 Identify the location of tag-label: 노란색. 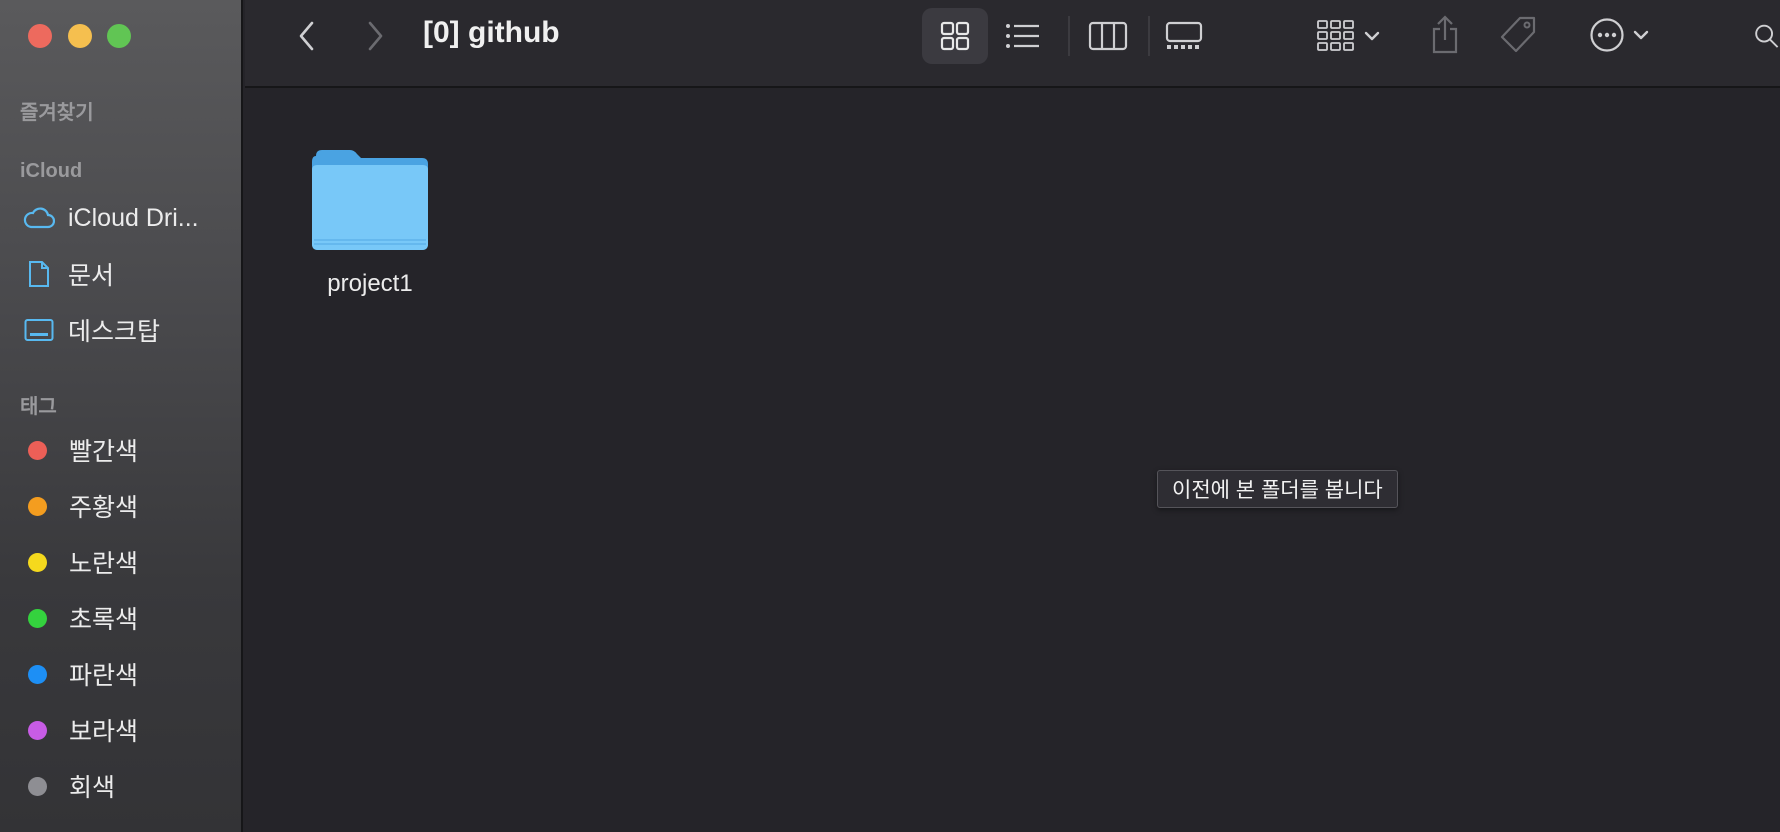
(104, 564).